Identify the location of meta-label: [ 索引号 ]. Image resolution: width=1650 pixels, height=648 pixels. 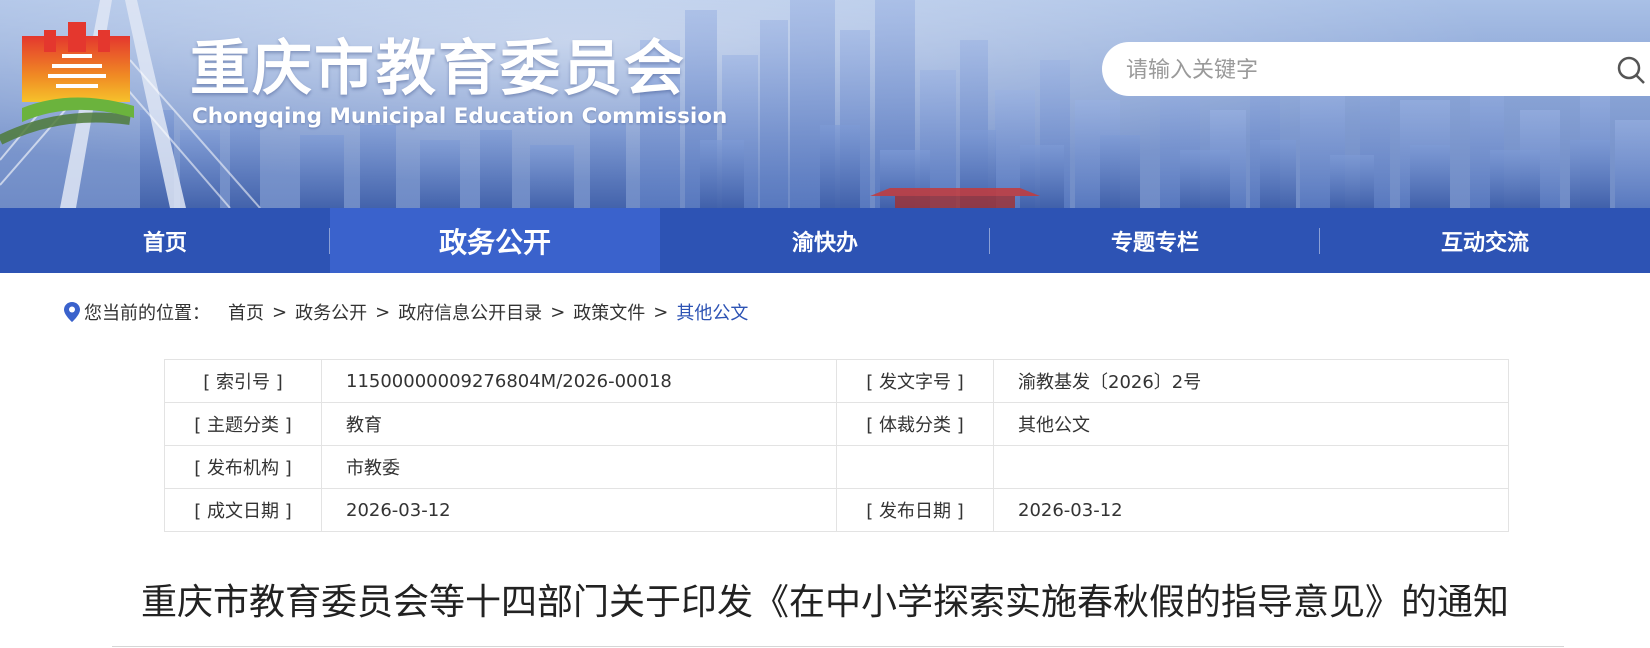
(243, 381).